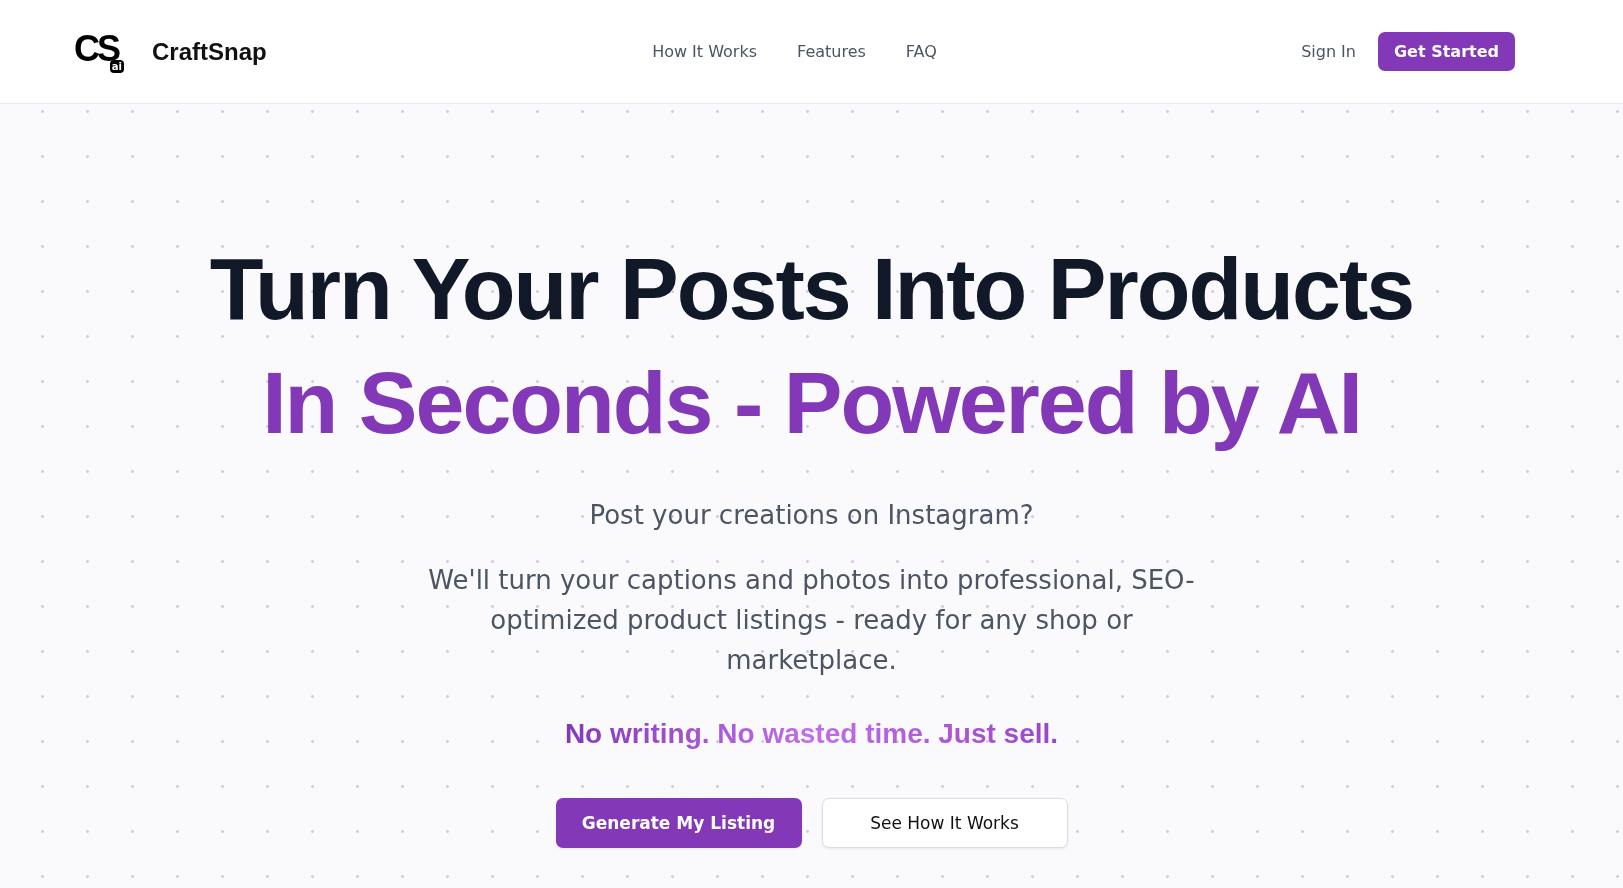  Describe the element at coordinates (811, 289) in the screenshot. I see `headline: Turn Your Posts Into Products` at that location.